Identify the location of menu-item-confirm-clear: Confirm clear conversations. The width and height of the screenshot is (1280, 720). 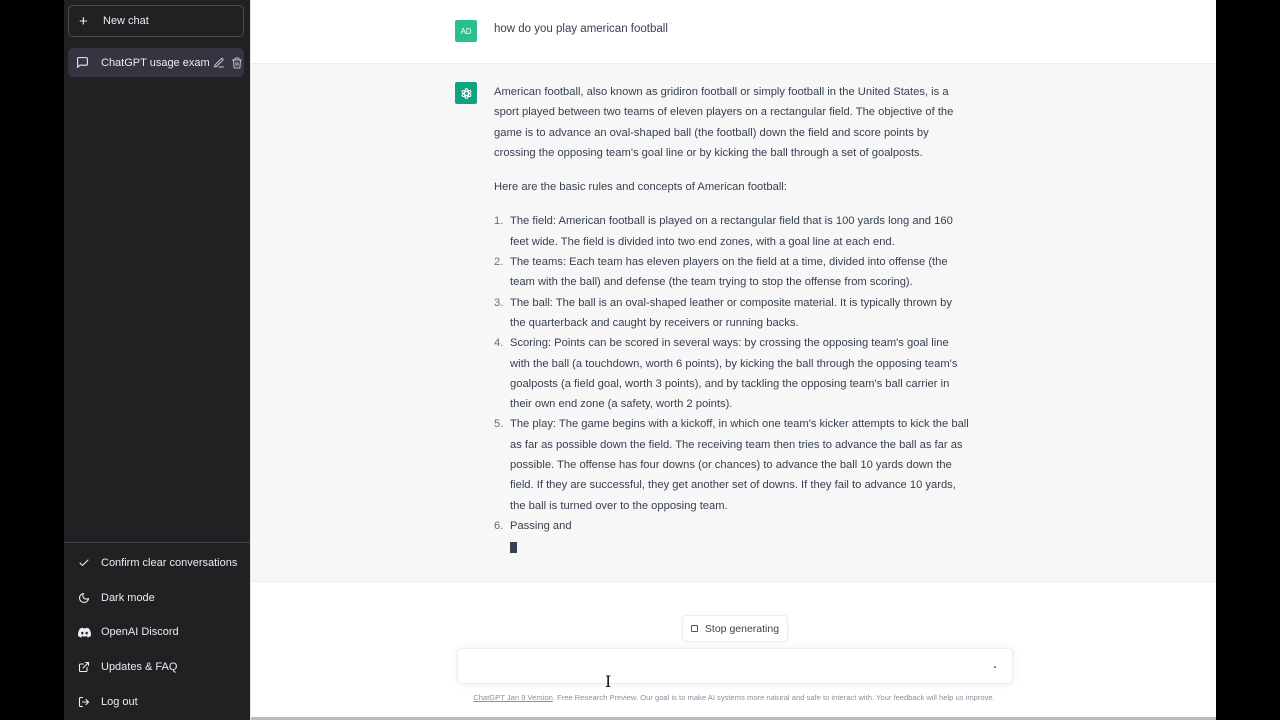
(157, 563).